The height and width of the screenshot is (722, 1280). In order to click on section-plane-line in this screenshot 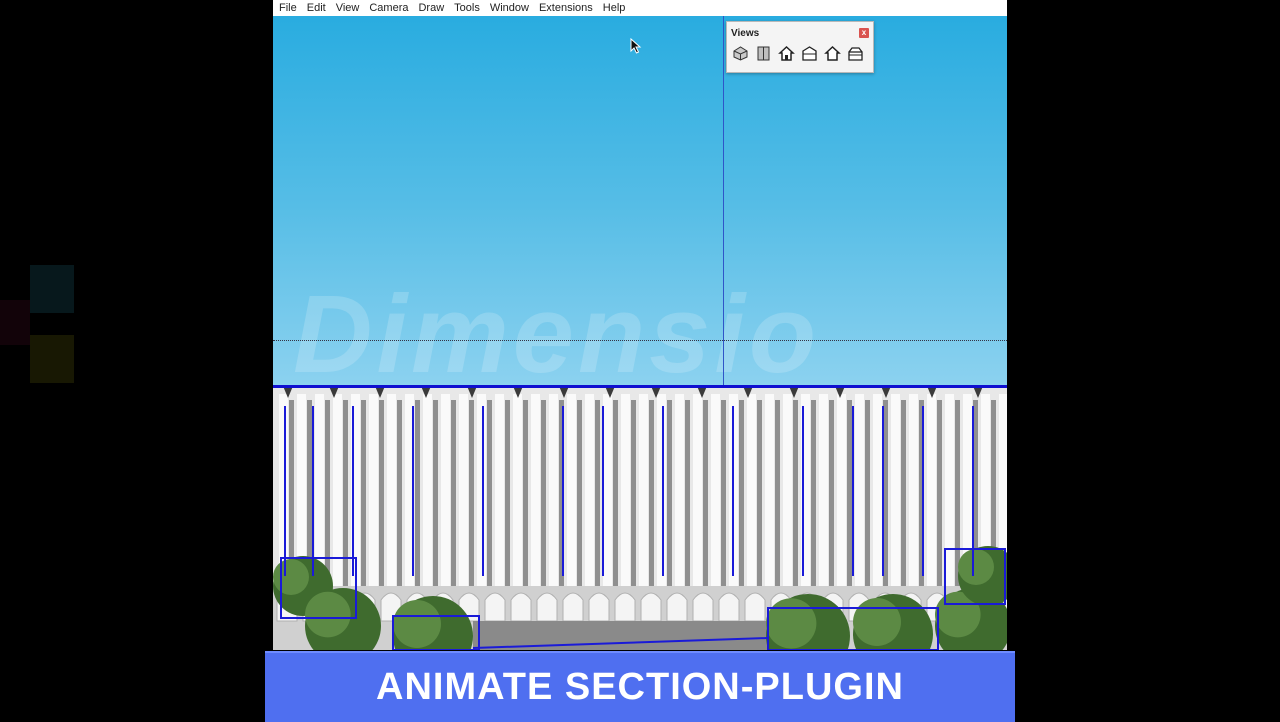, I will do `click(640, 386)`.